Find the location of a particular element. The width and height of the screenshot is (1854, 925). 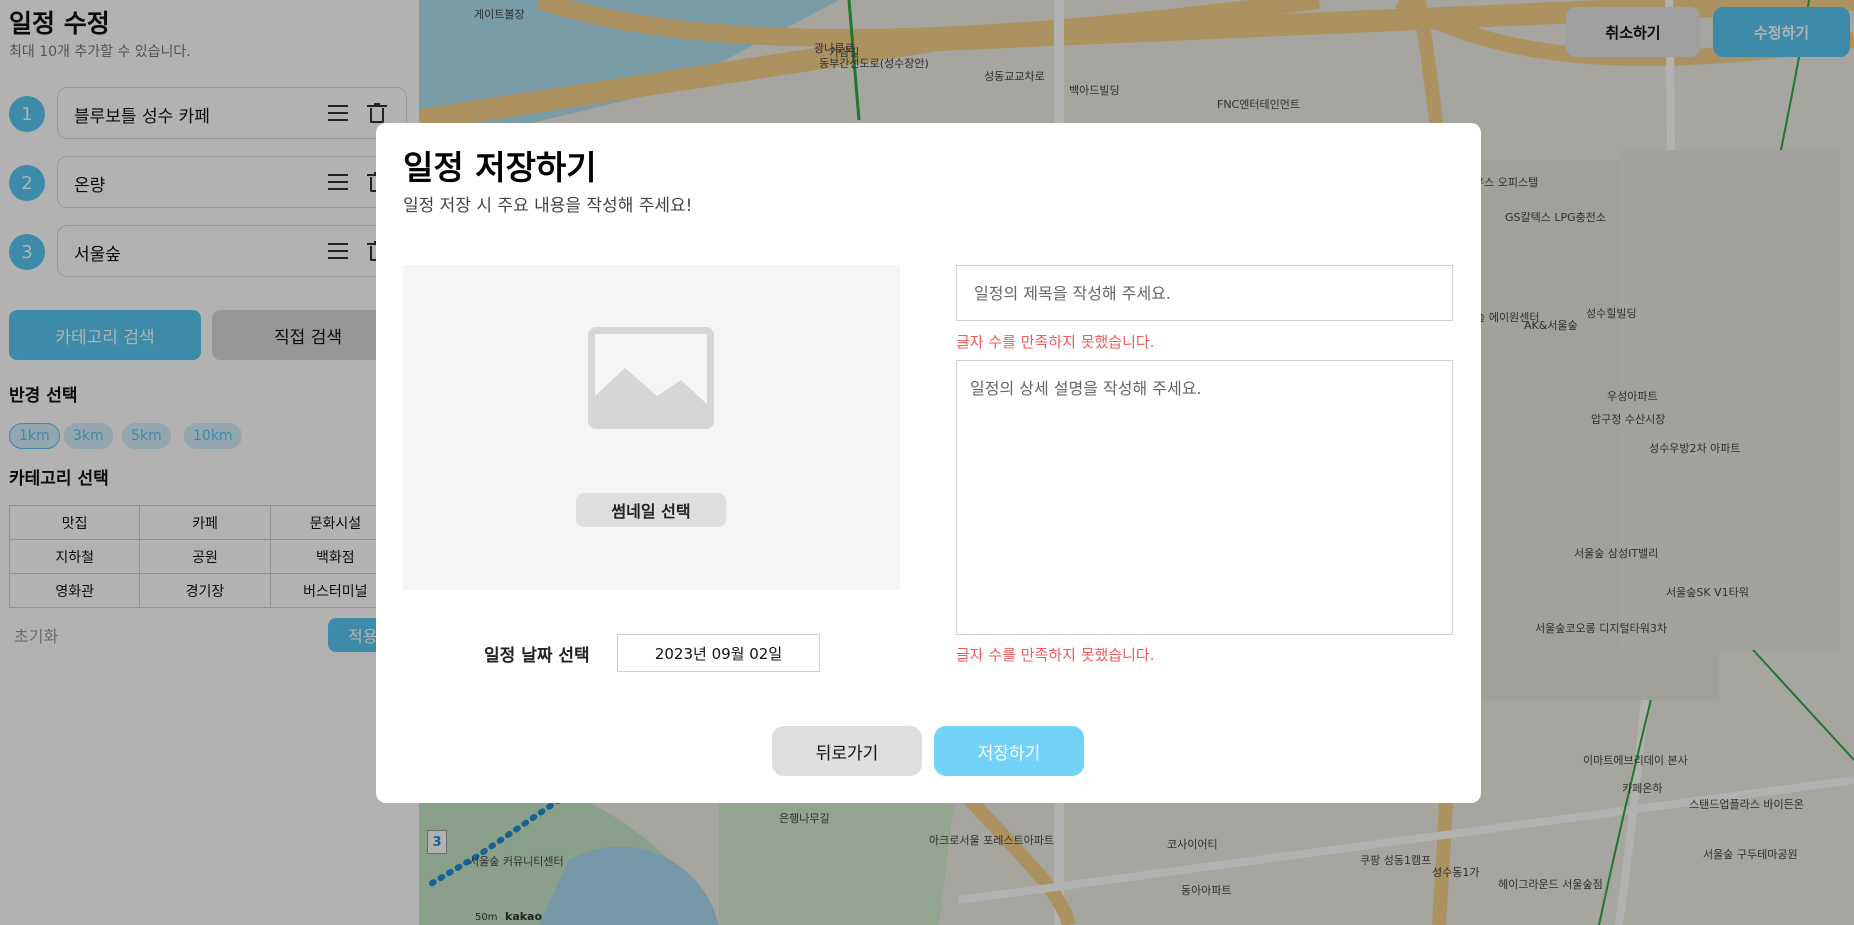

title-input is located at coordinates (1204, 293).